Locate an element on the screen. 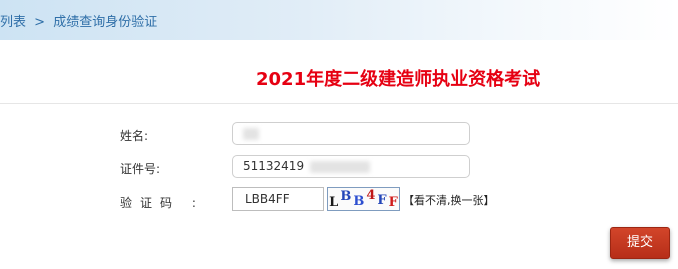 The height and width of the screenshot is (269, 678). refresh-captcha-link: 【看不清,换一张】 is located at coordinates (449, 200).